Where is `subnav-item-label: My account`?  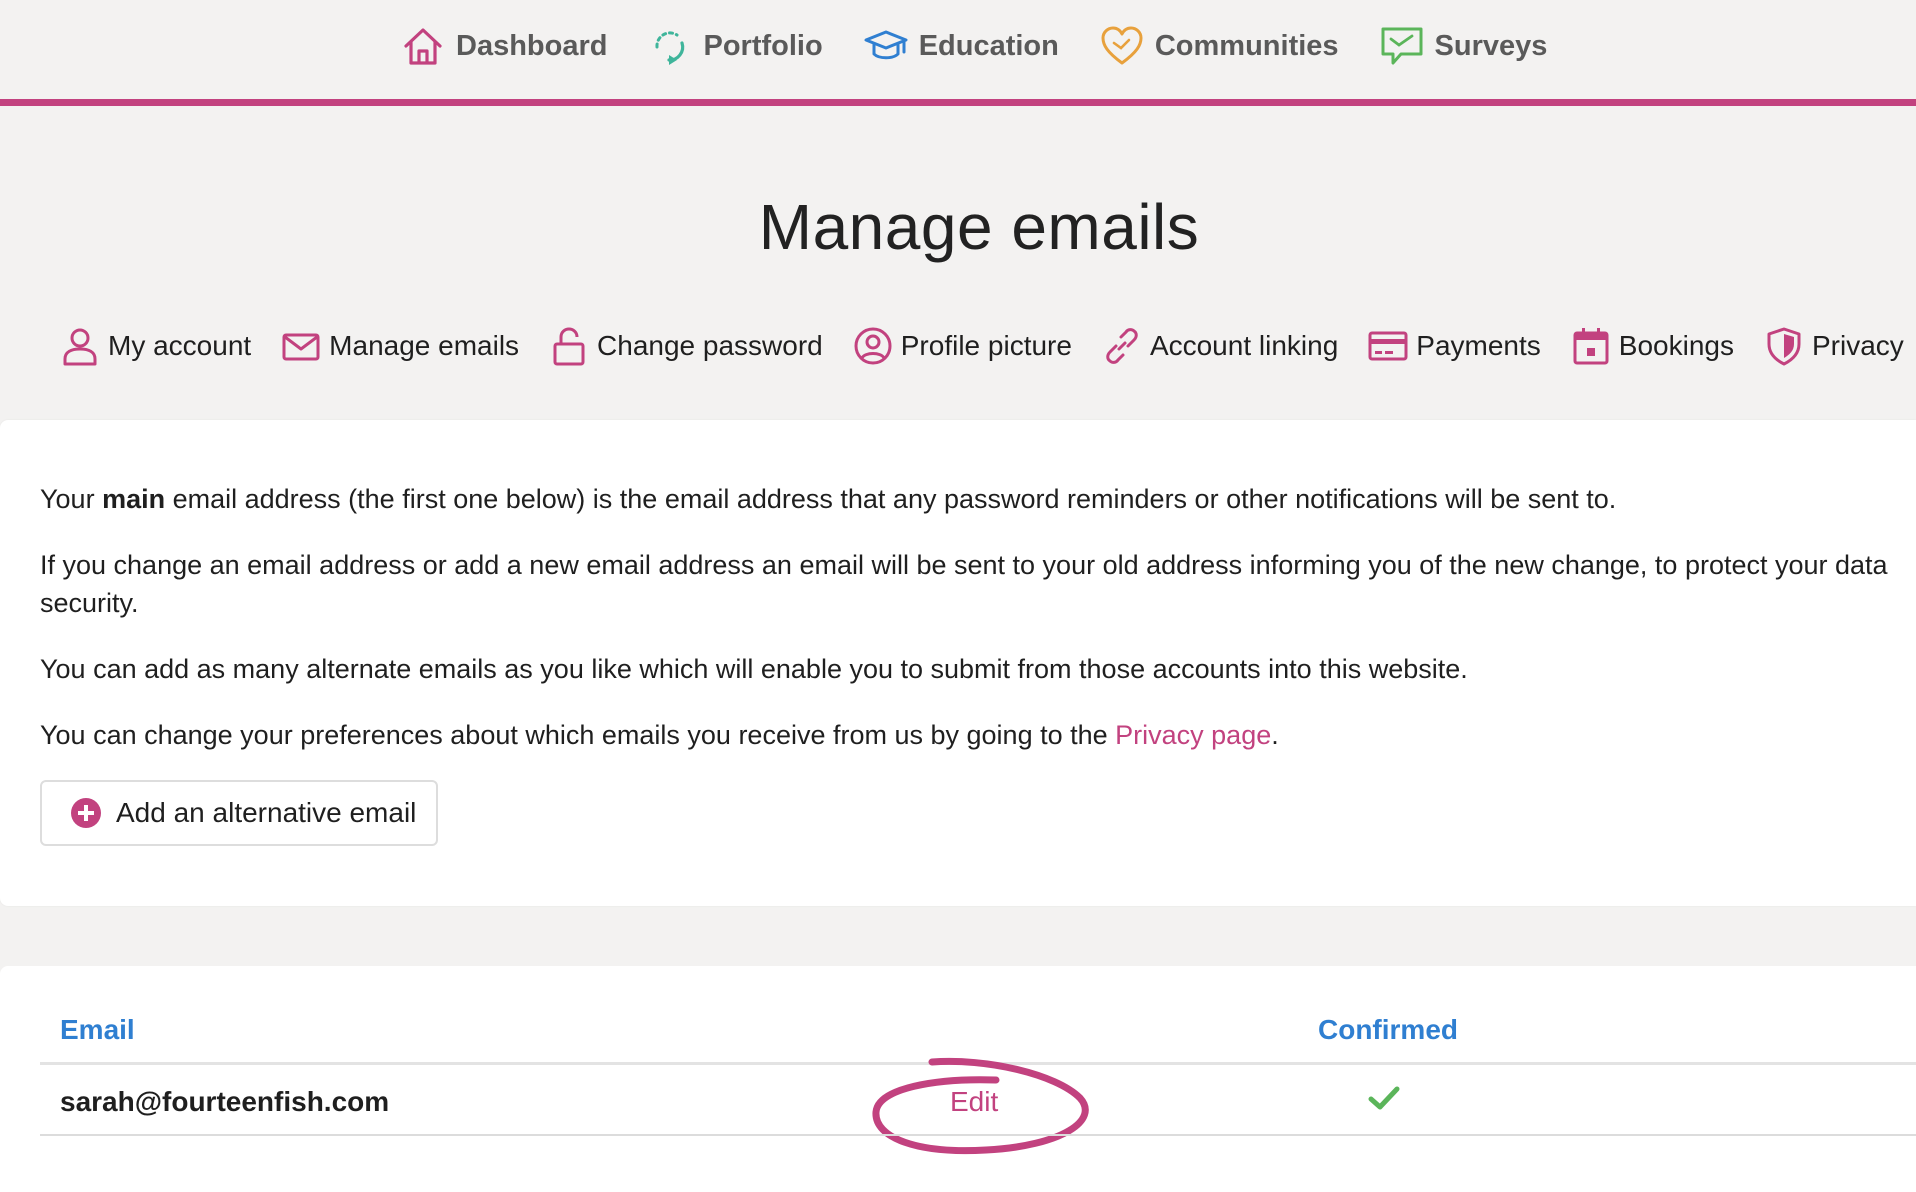 subnav-item-label: My account is located at coordinates (180, 345).